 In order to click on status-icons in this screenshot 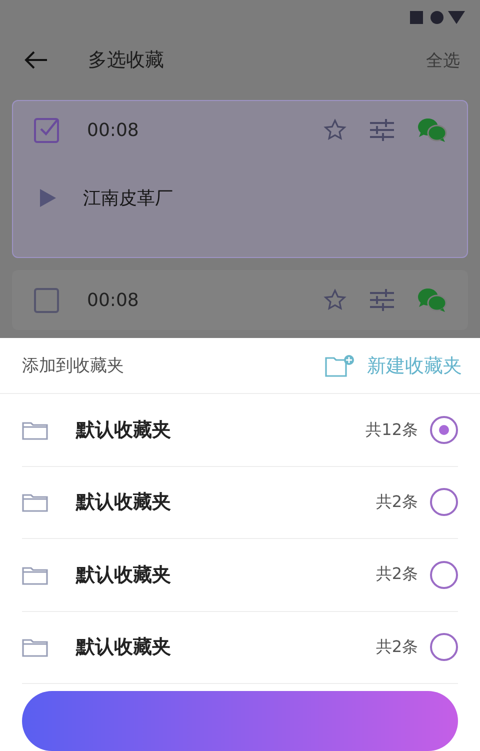, I will do `click(438, 17)`.